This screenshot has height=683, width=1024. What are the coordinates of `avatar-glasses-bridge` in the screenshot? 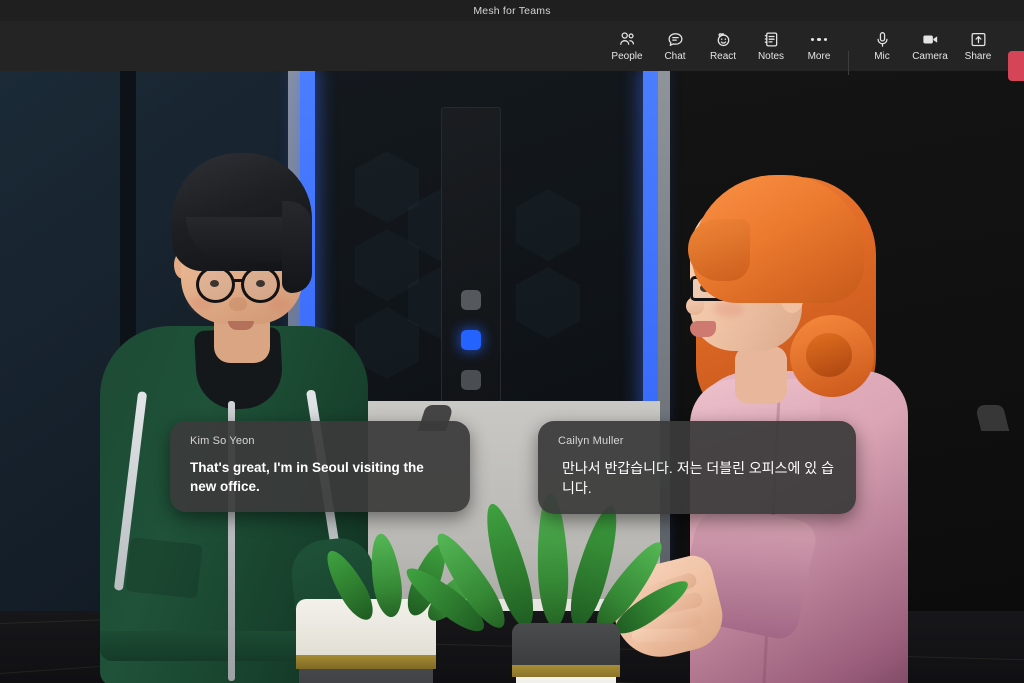 It's located at (238, 280).